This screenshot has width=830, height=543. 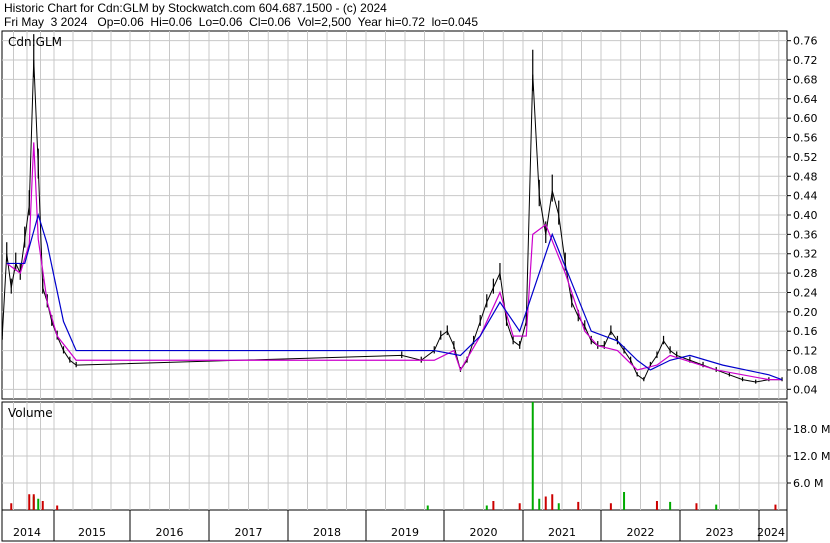 I want to click on y-tick-label: 0.64, so click(x=805, y=99).